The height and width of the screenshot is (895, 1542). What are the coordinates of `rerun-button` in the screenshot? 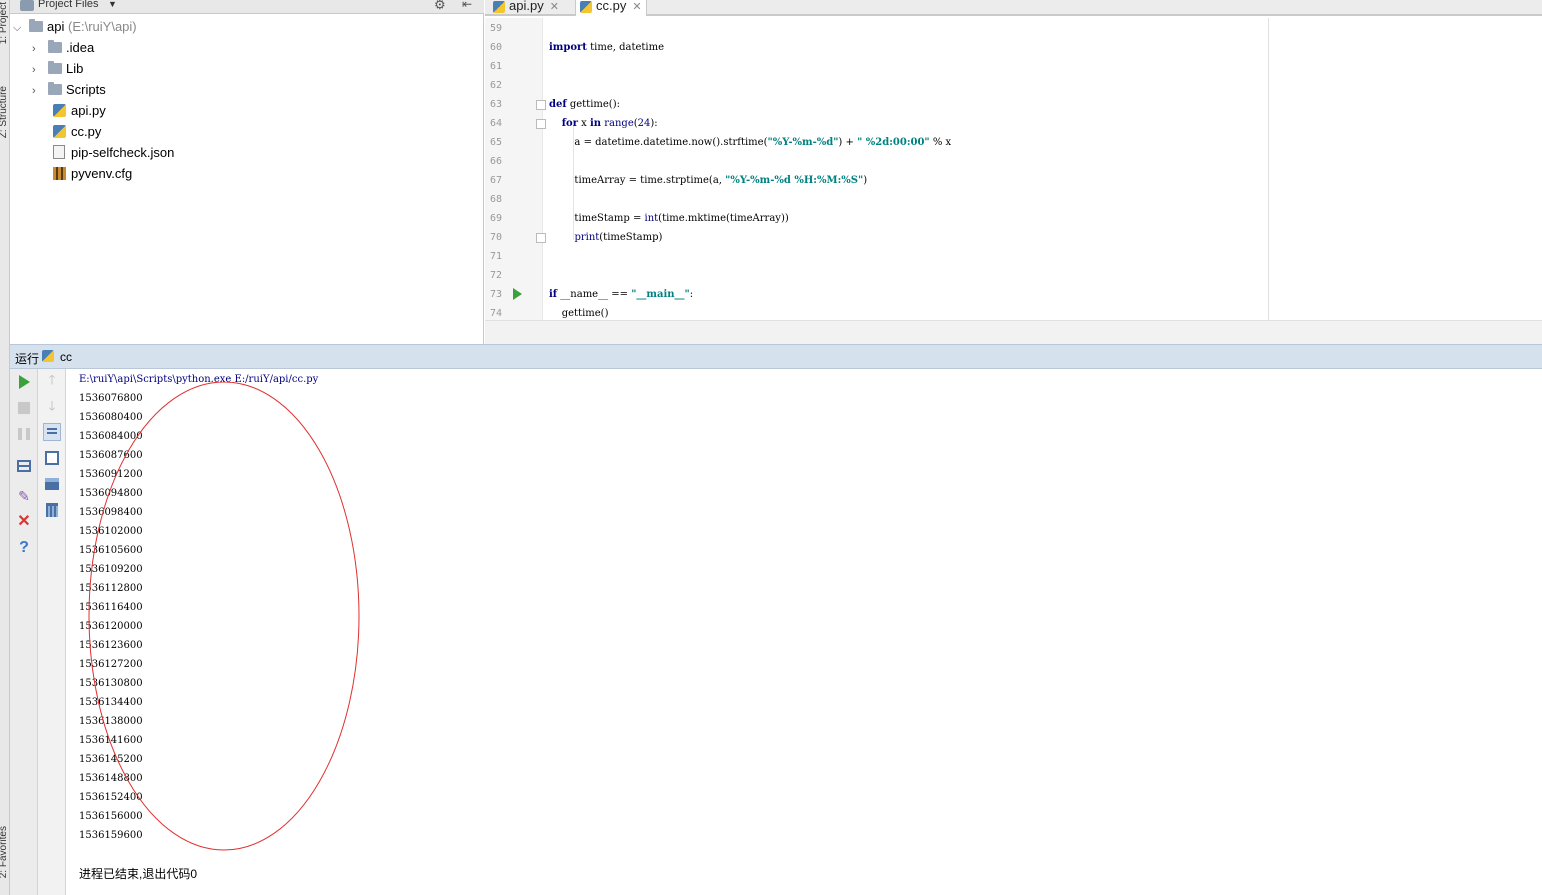 It's located at (24, 382).